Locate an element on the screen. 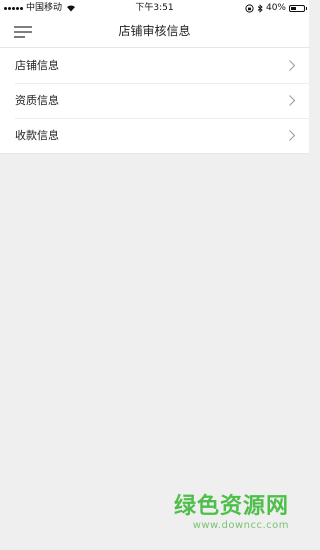  nav-bar: 店铺审核信息 is located at coordinates (154, 32).